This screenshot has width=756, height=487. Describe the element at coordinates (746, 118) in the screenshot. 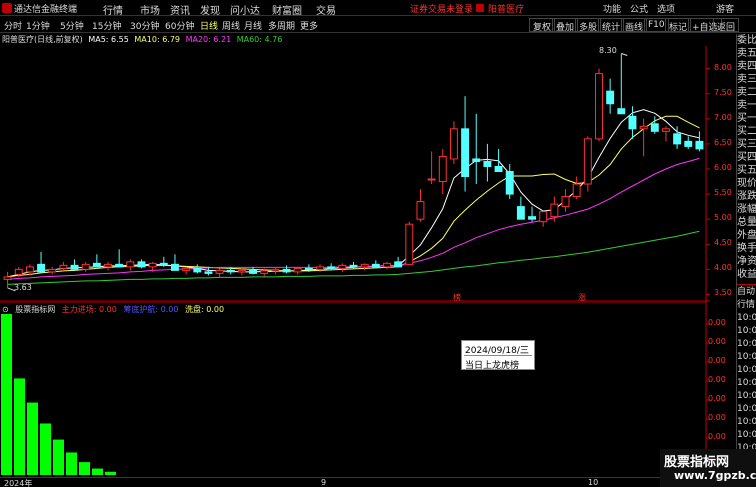

I see `quote-field-label: 买一` at that location.